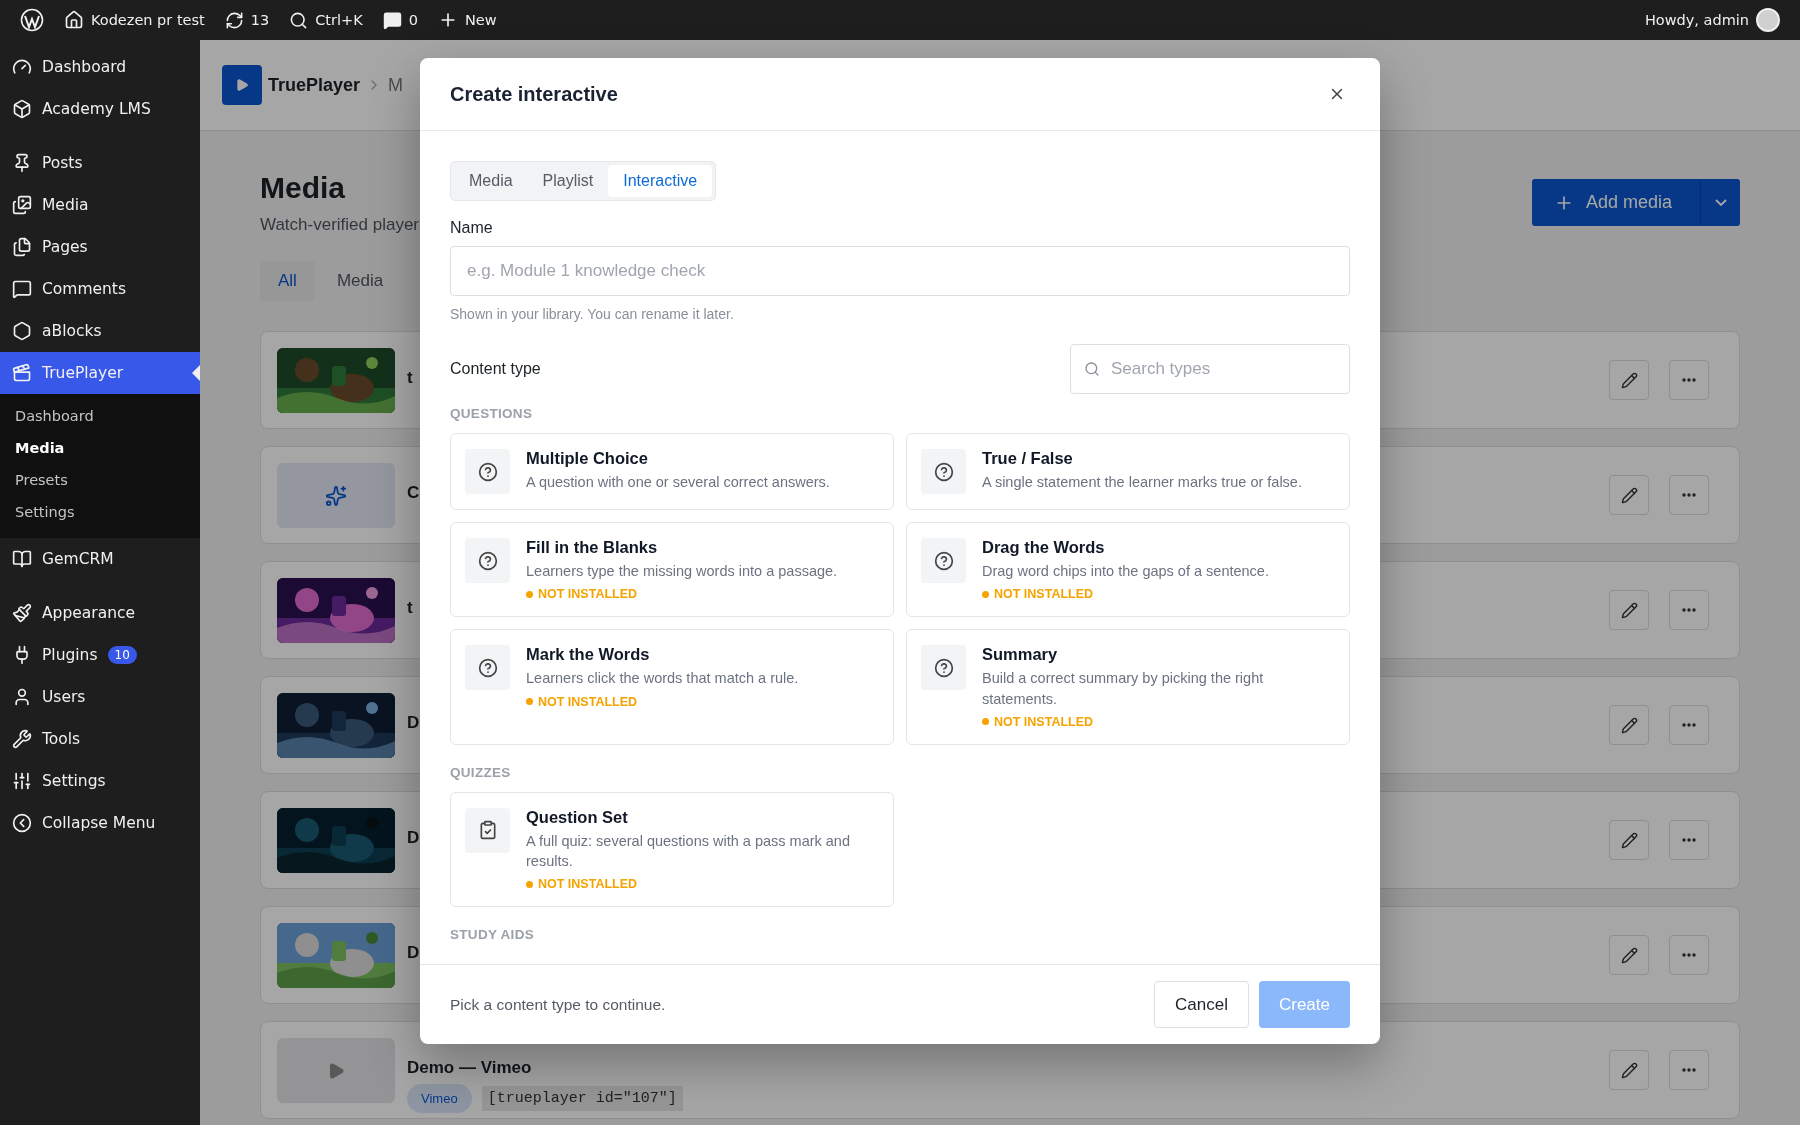 The image size is (1800, 1125). I want to click on comments-link: 0, so click(400, 20).